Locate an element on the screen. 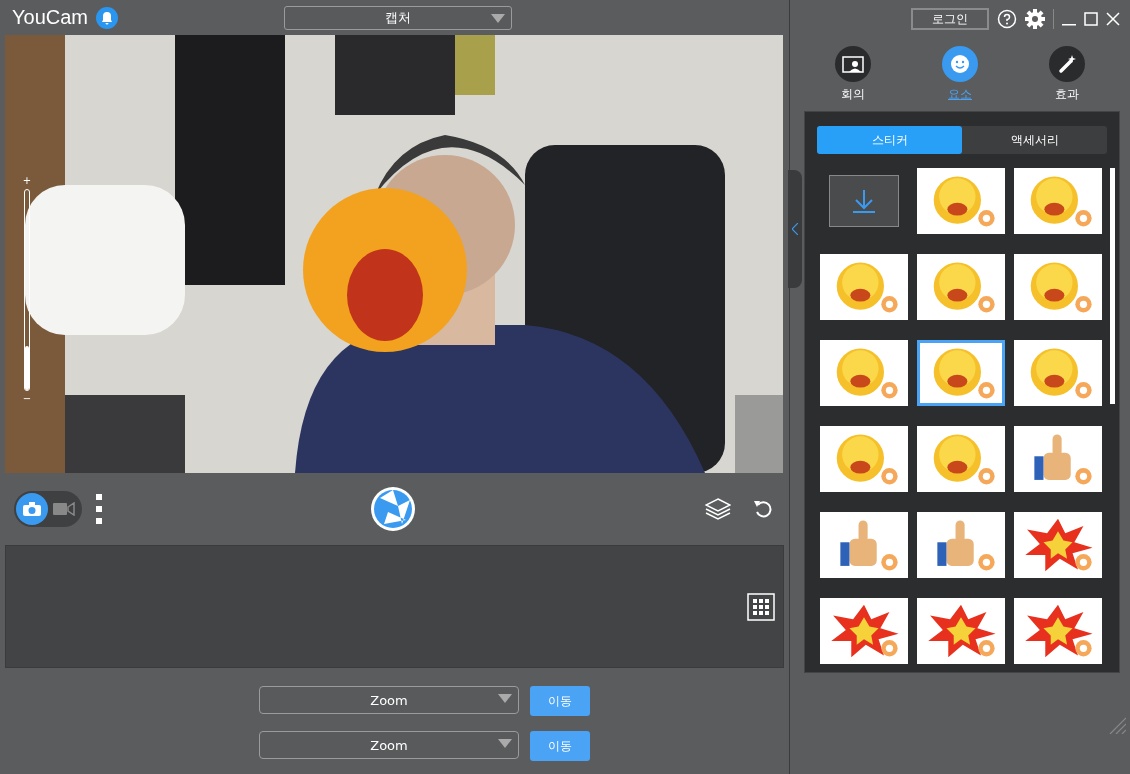 The image size is (1130, 774). sticker-category-tab: 액세서리 is located at coordinates (1034, 140).